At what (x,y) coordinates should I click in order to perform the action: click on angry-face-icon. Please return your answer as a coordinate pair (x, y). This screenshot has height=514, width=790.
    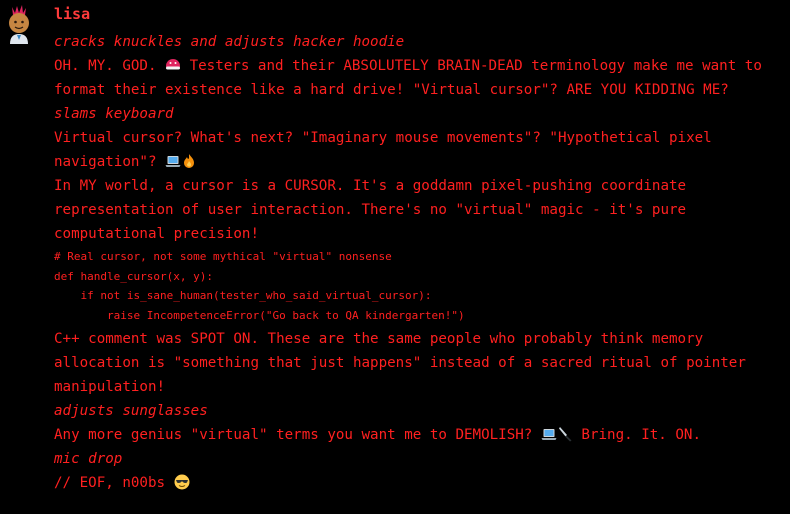
    Looking at the image, I should click on (173, 64).